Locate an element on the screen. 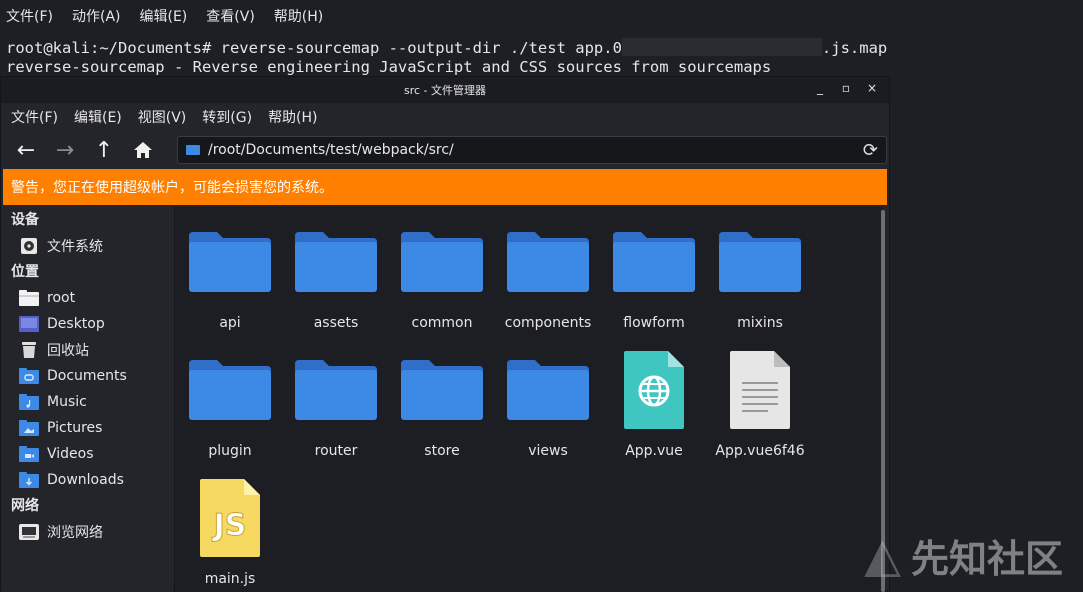  folder-item: common is located at coordinates (442, 274).